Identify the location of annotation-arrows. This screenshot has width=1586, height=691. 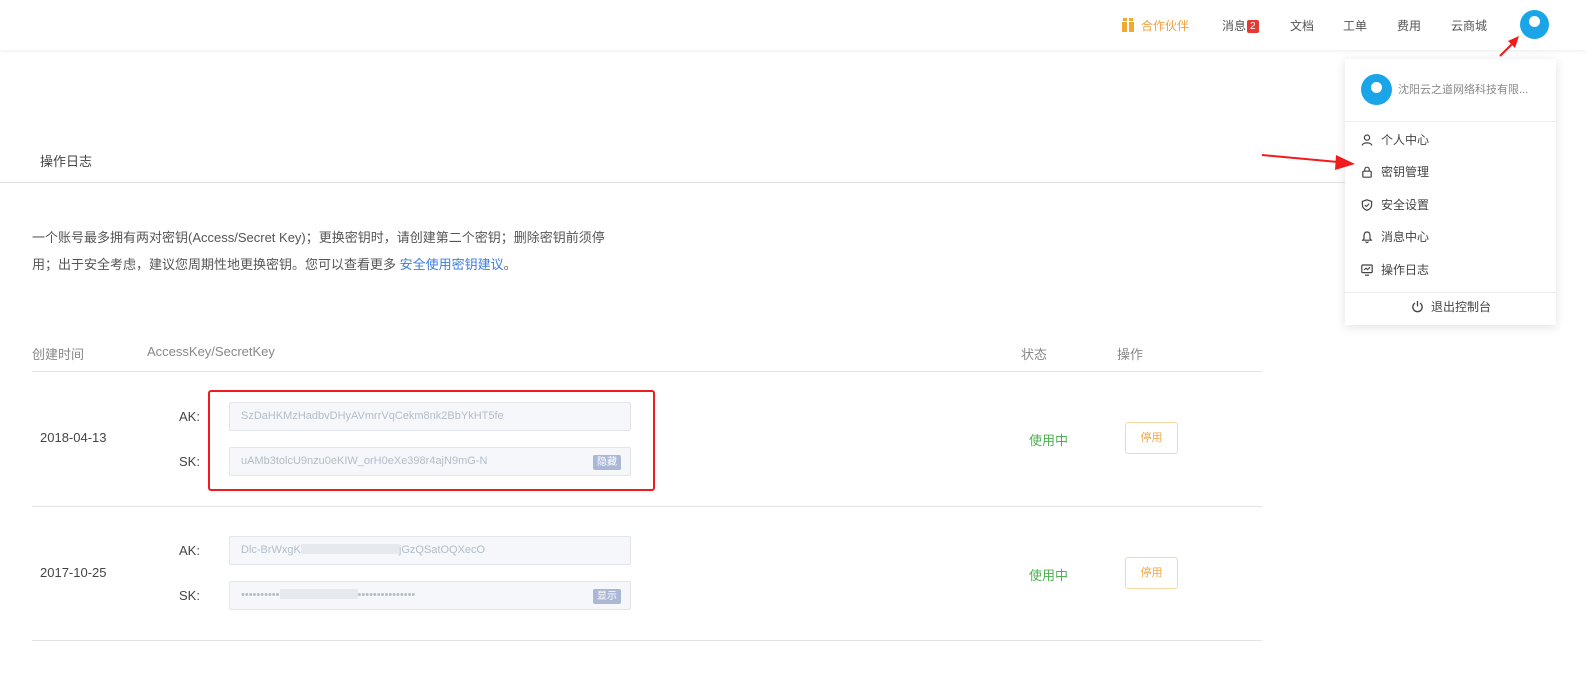
(1390, 103).